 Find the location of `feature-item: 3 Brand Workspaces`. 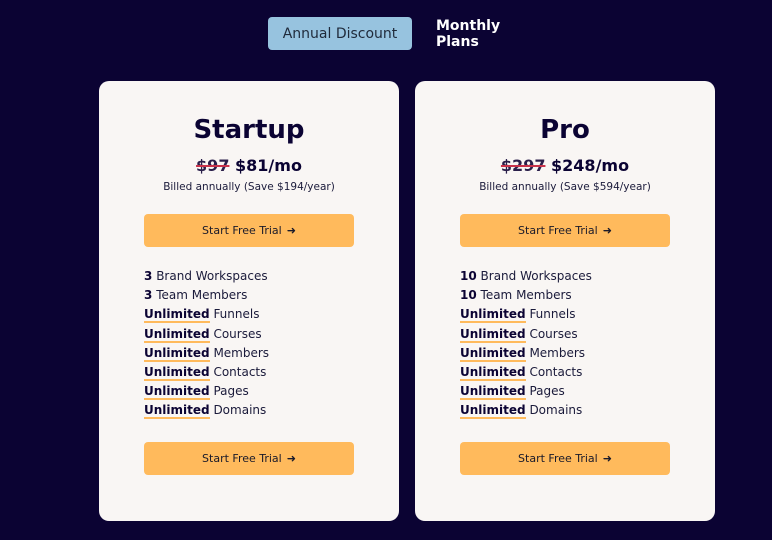

feature-item: 3 Brand Workspaces is located at coordinates (206, 276).